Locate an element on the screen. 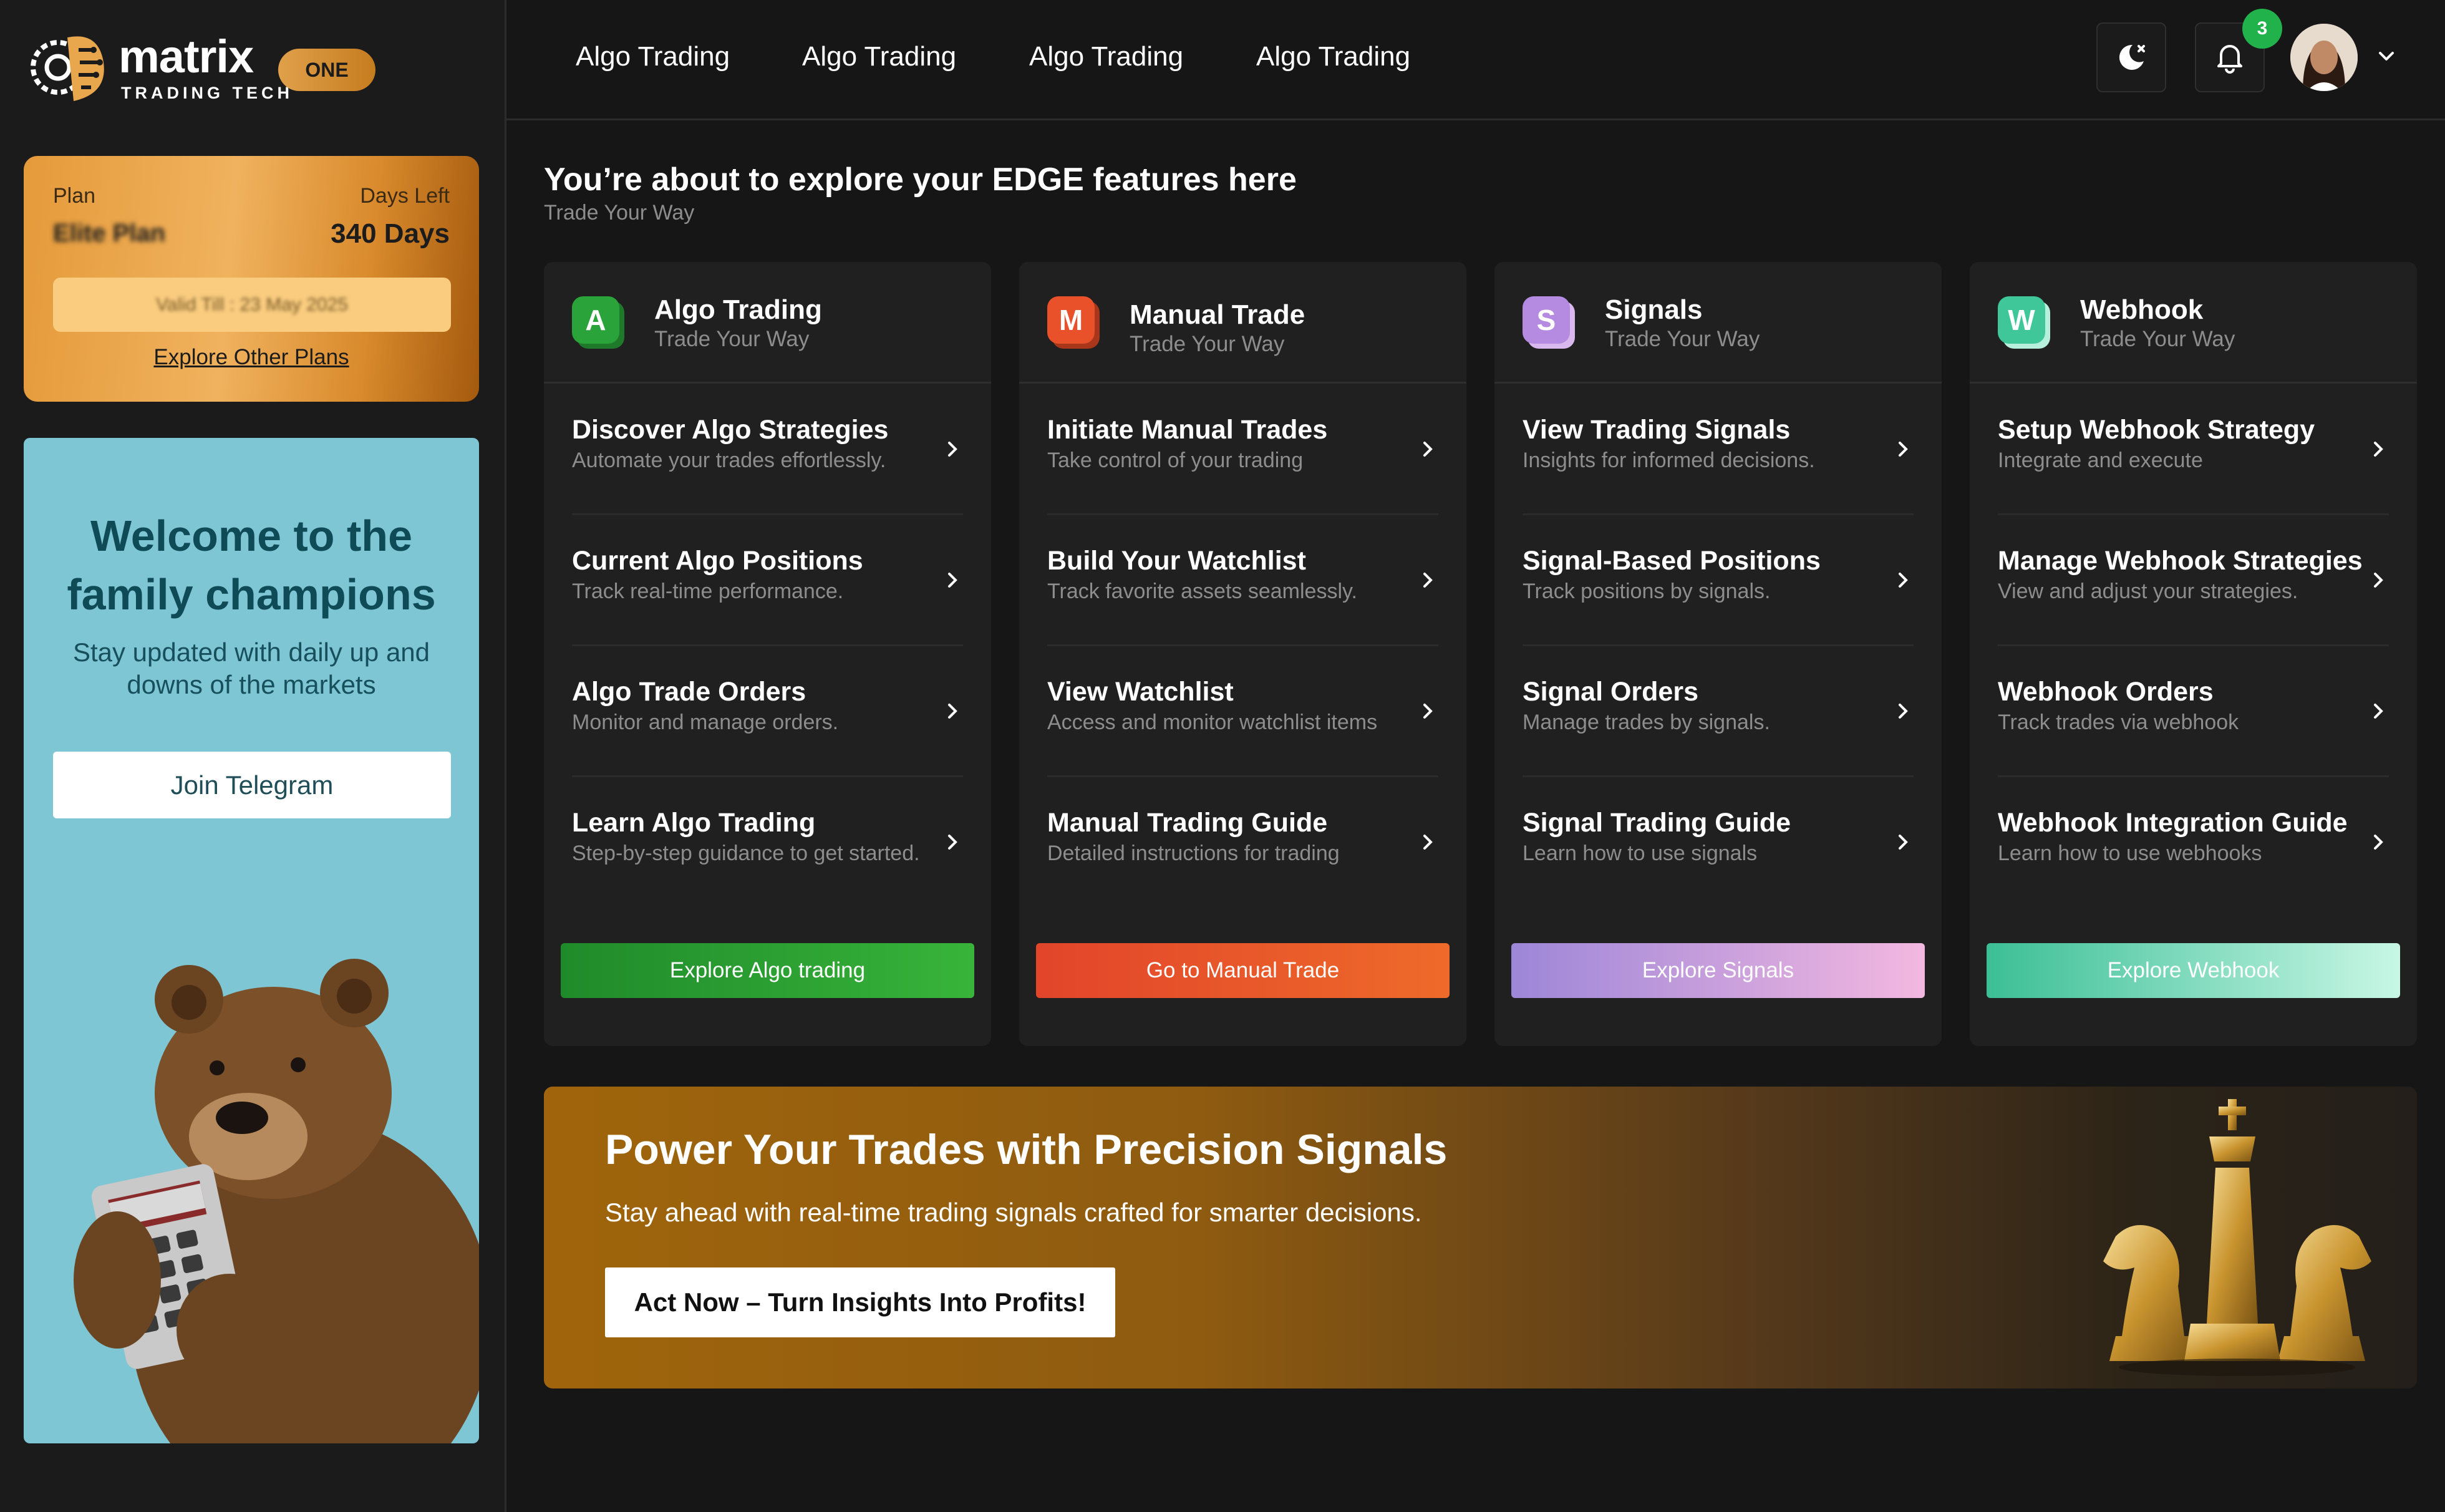 This screenshot has height=1512, width=2445. brand-name: matrix is located at coordinates (186, 57).